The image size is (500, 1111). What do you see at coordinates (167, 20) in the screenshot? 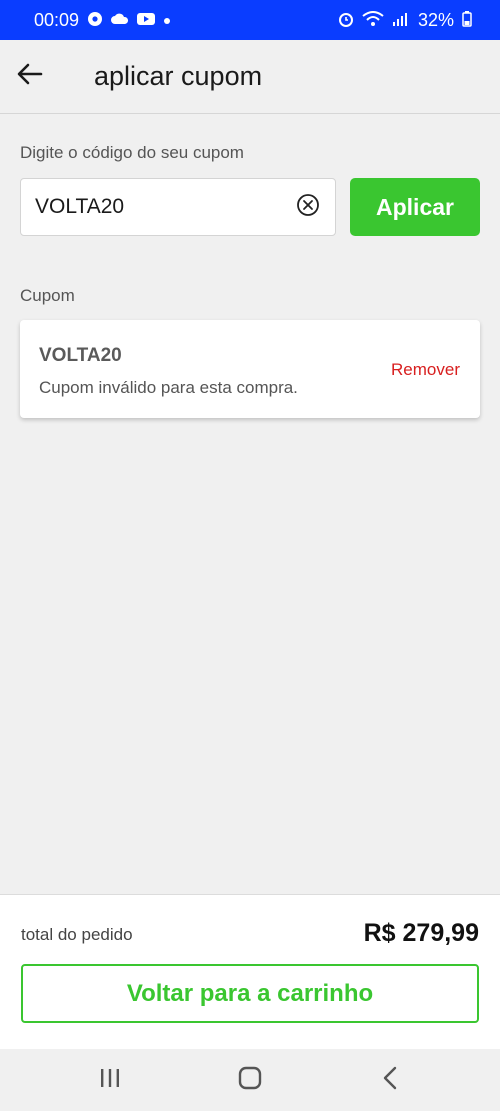
I see `notification-dot-icon` at bounding box center [167, 20].